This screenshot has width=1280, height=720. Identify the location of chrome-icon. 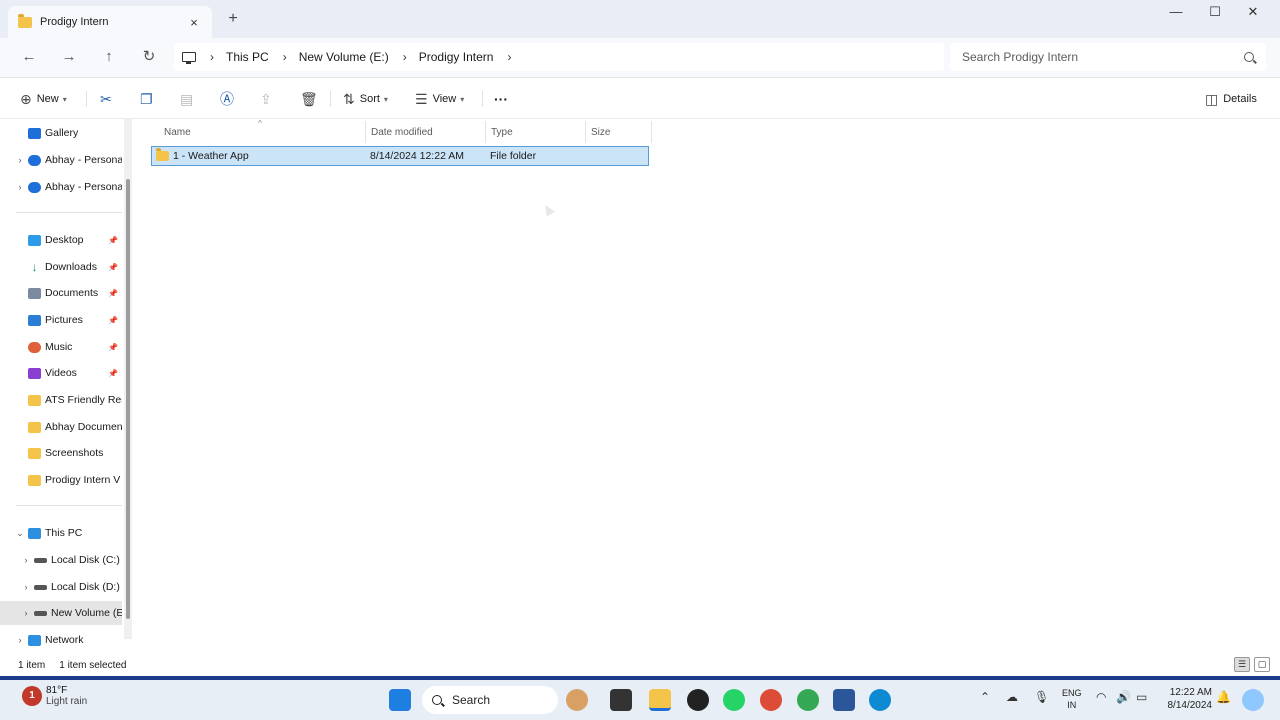
(771, 700).